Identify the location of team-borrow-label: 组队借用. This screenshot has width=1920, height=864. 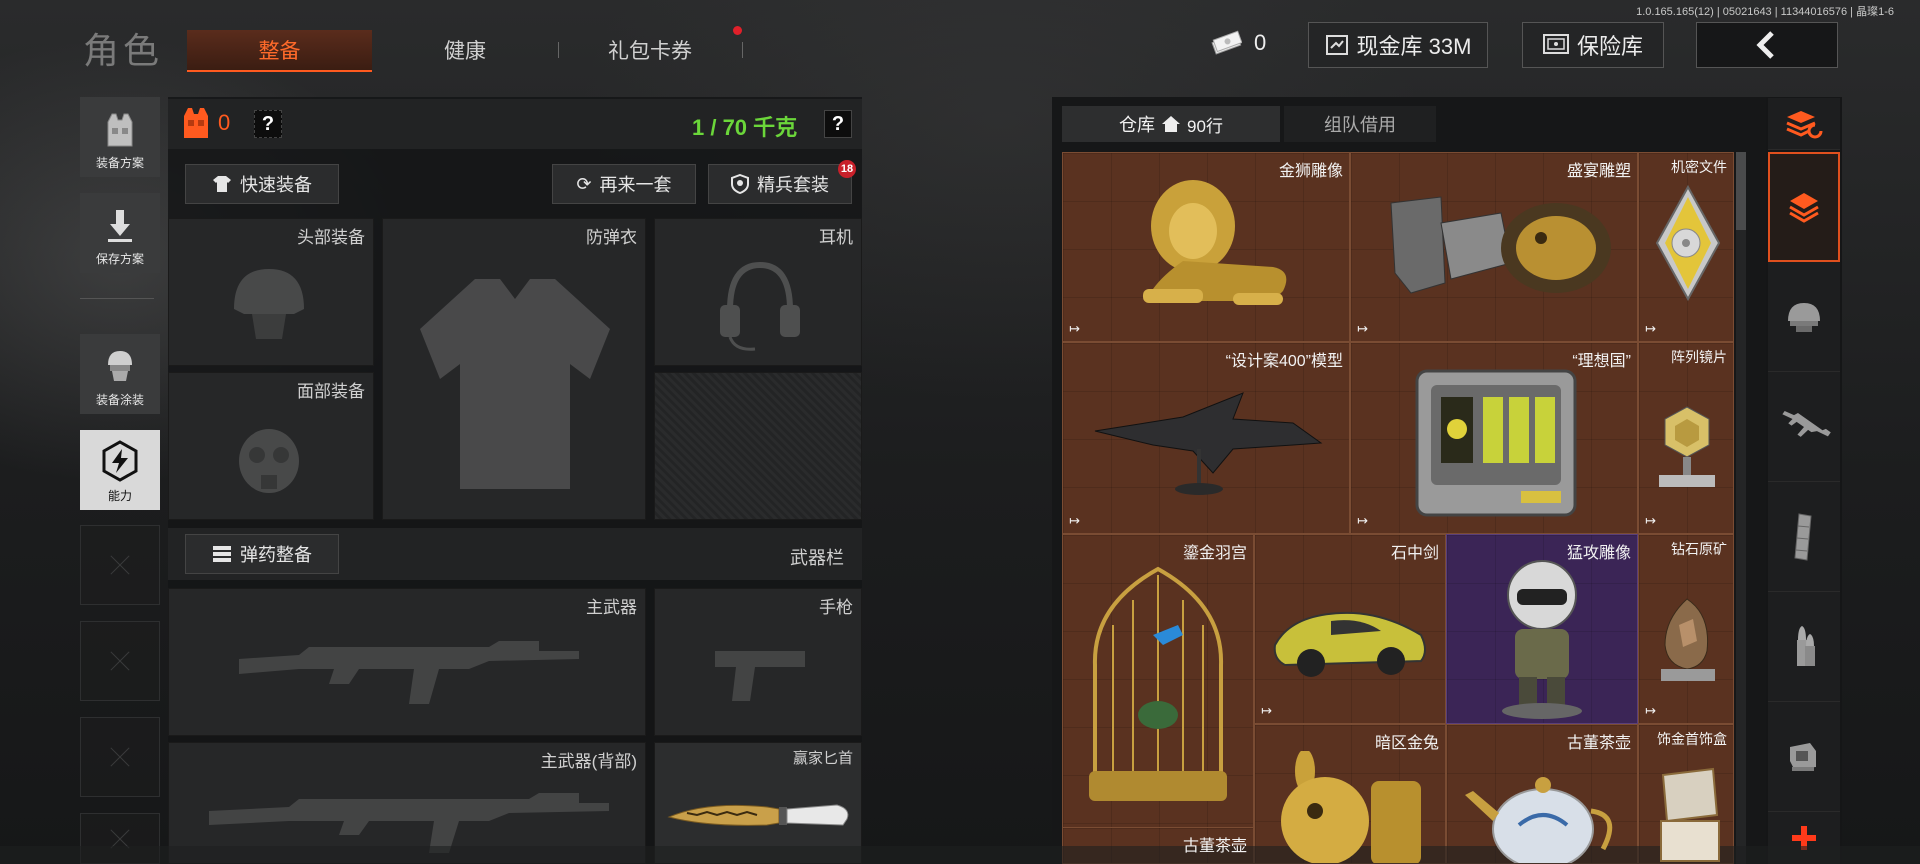
(1360, 125).